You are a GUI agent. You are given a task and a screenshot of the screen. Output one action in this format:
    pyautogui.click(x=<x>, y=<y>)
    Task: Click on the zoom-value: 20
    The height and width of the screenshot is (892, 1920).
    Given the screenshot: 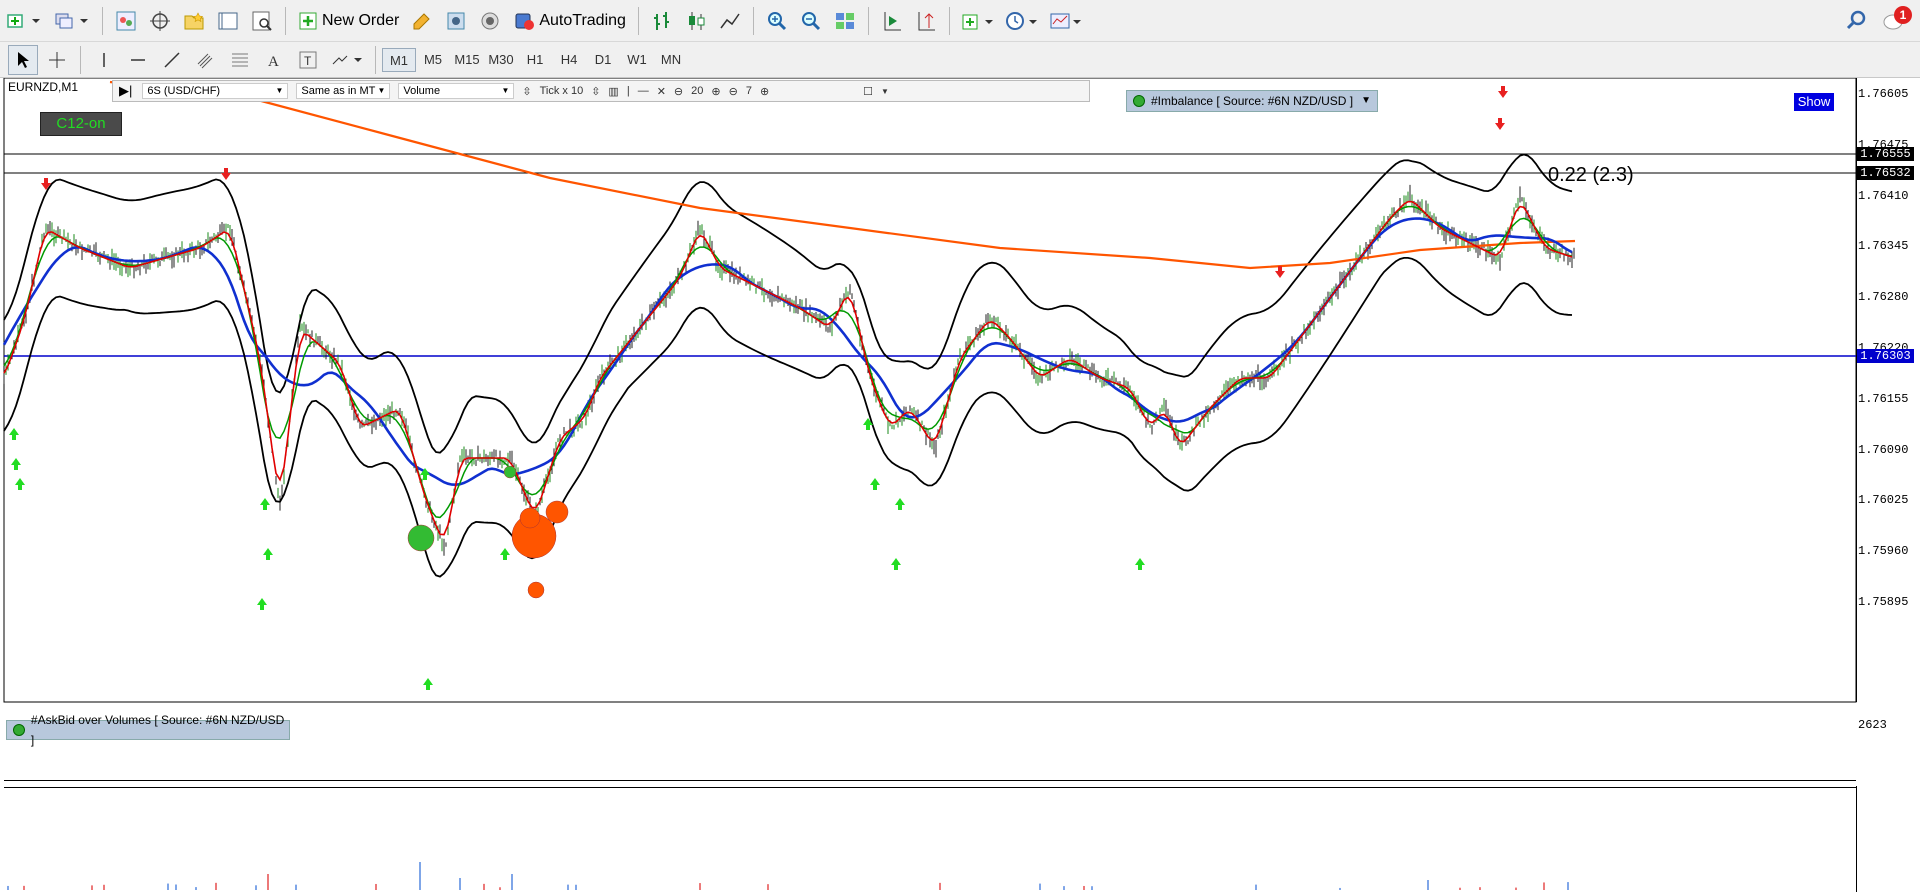 What is the action you would take?
    pyautogui.click(x=697, y=91)
    